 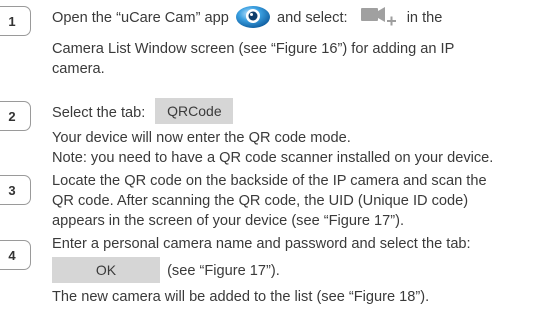 I want to click on step1-line3: camera., so click(x=78, y=69).